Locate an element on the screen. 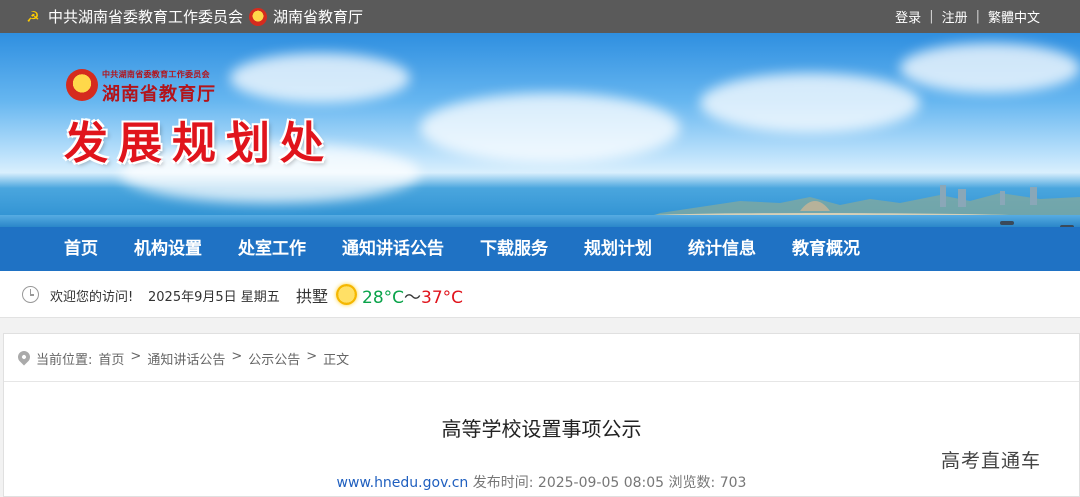 This screenshot has width=1080, height=497. nav-item-notices: 通知讲话公告 is located at coordinates (393, 249).